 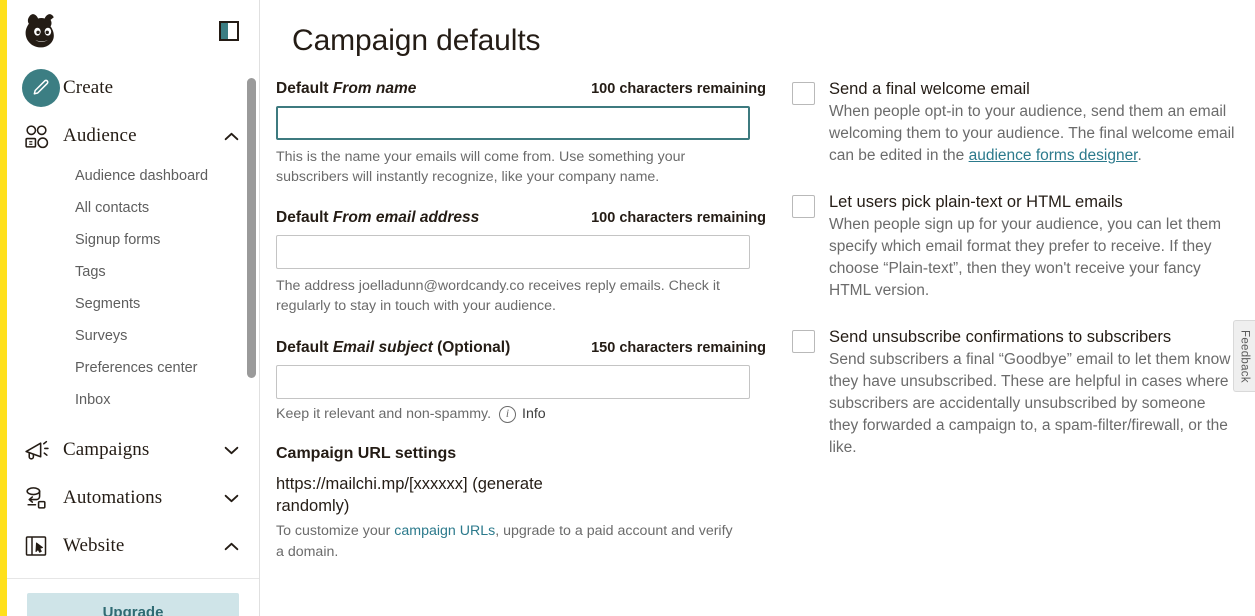 What do you see at coordinates (513, 381) in the screenshot?
I see `email-subject-input` at bounding box center [513, 381].